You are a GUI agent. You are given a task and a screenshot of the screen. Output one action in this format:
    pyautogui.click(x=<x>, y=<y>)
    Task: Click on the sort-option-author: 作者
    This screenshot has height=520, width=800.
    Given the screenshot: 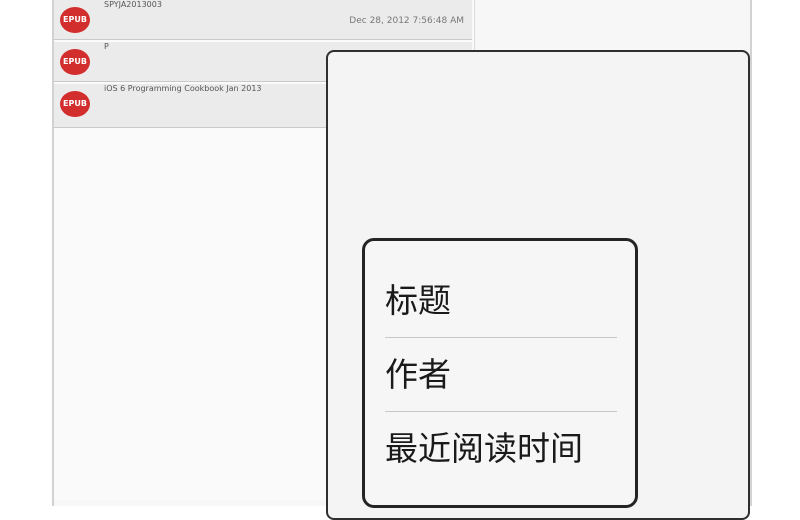 What is the action you would take?
    pyautogui.click(x=501, y=375)
    